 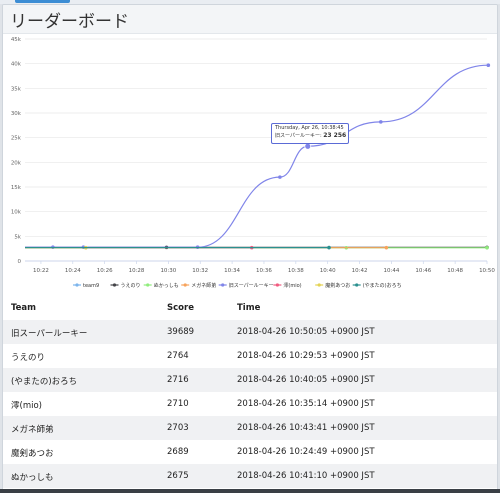 I want to click on legend-label: team9, so click(x=91, y=286).